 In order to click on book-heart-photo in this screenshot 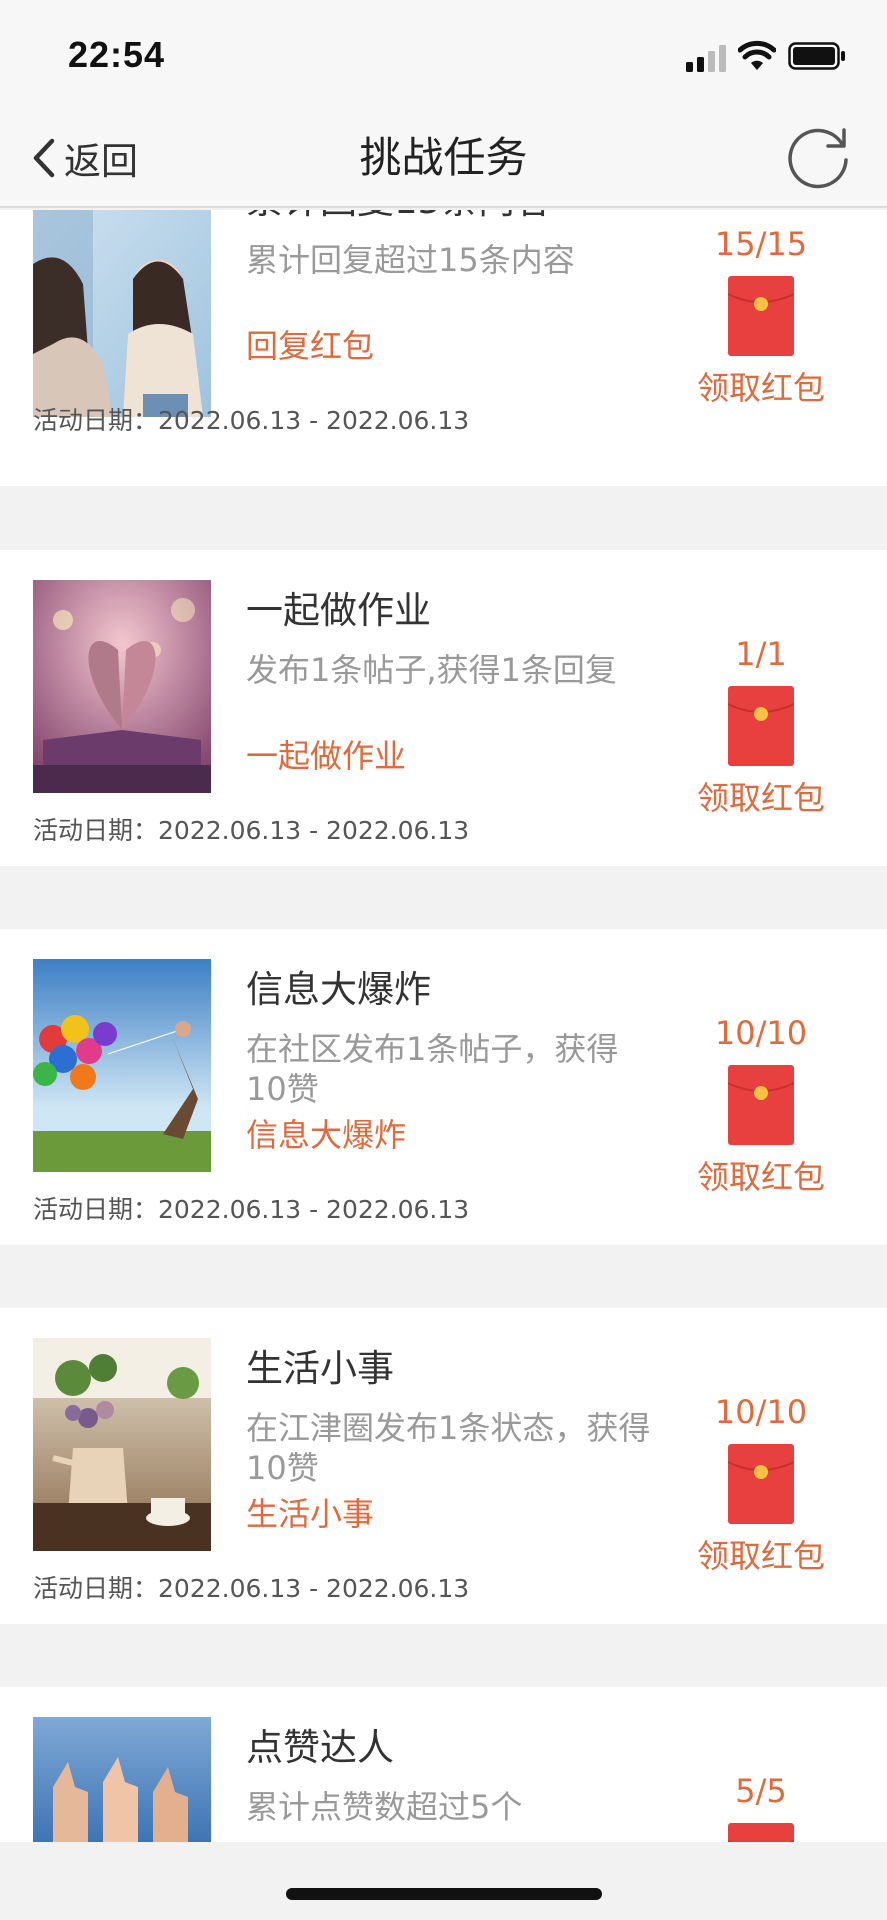, I will do `click(122, 686)`.